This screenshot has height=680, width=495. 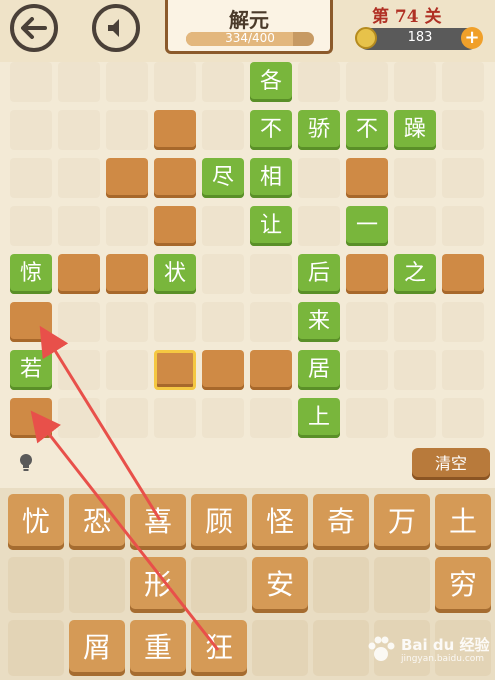 I want to click on character-tile: 怪, so click(x=280, y=522).